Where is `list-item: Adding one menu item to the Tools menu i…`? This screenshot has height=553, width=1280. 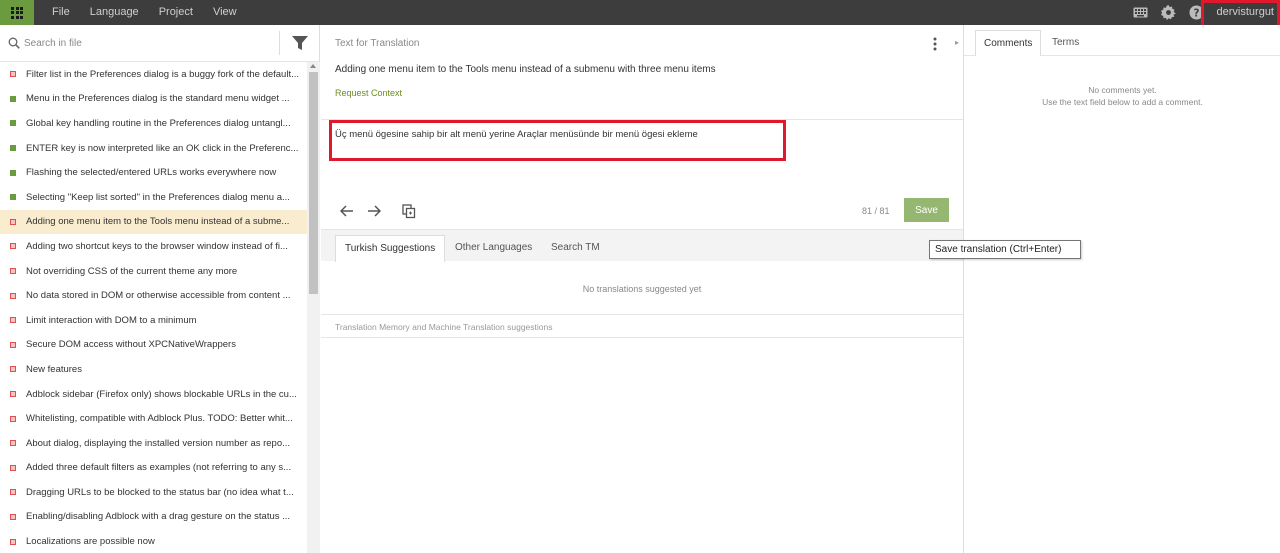 list-item: Adding one menu item to the Tools menu i… is located at coordinates (153, 222).